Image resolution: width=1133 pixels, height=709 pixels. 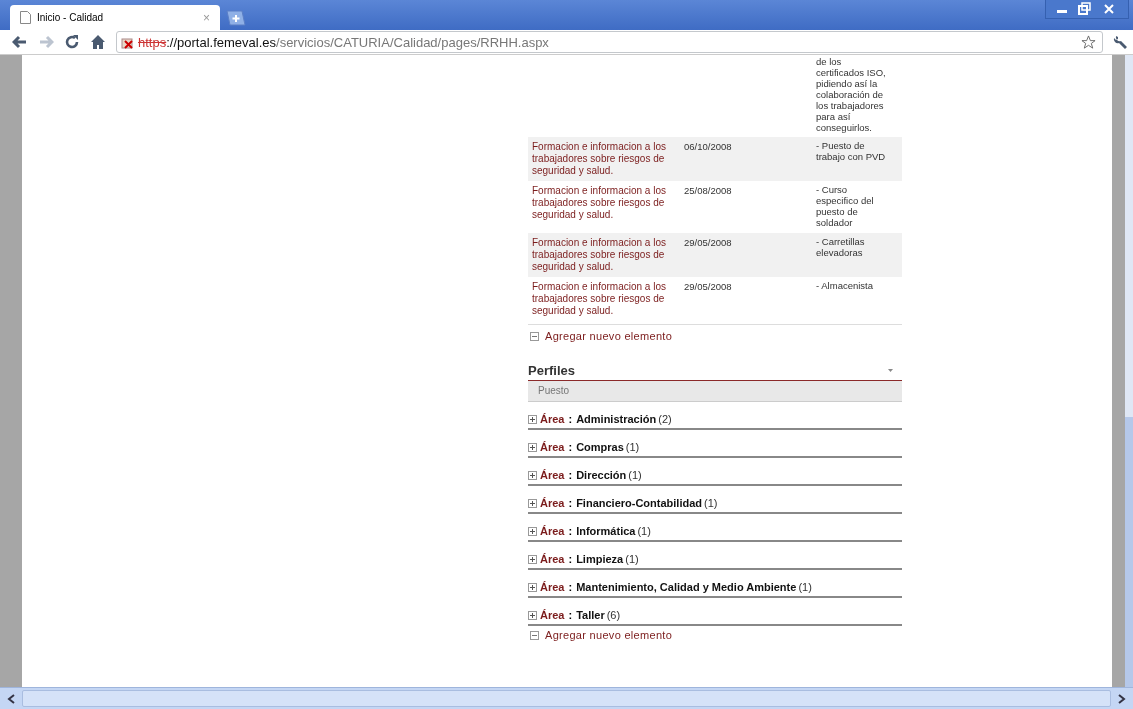 I want to click on group-name: Administración, so click(x=616, y=419).